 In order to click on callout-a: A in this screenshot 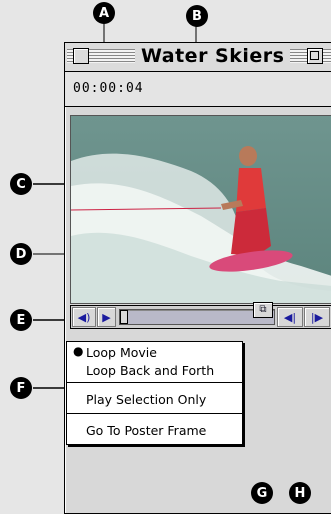, I will do `click(104, 13)`.